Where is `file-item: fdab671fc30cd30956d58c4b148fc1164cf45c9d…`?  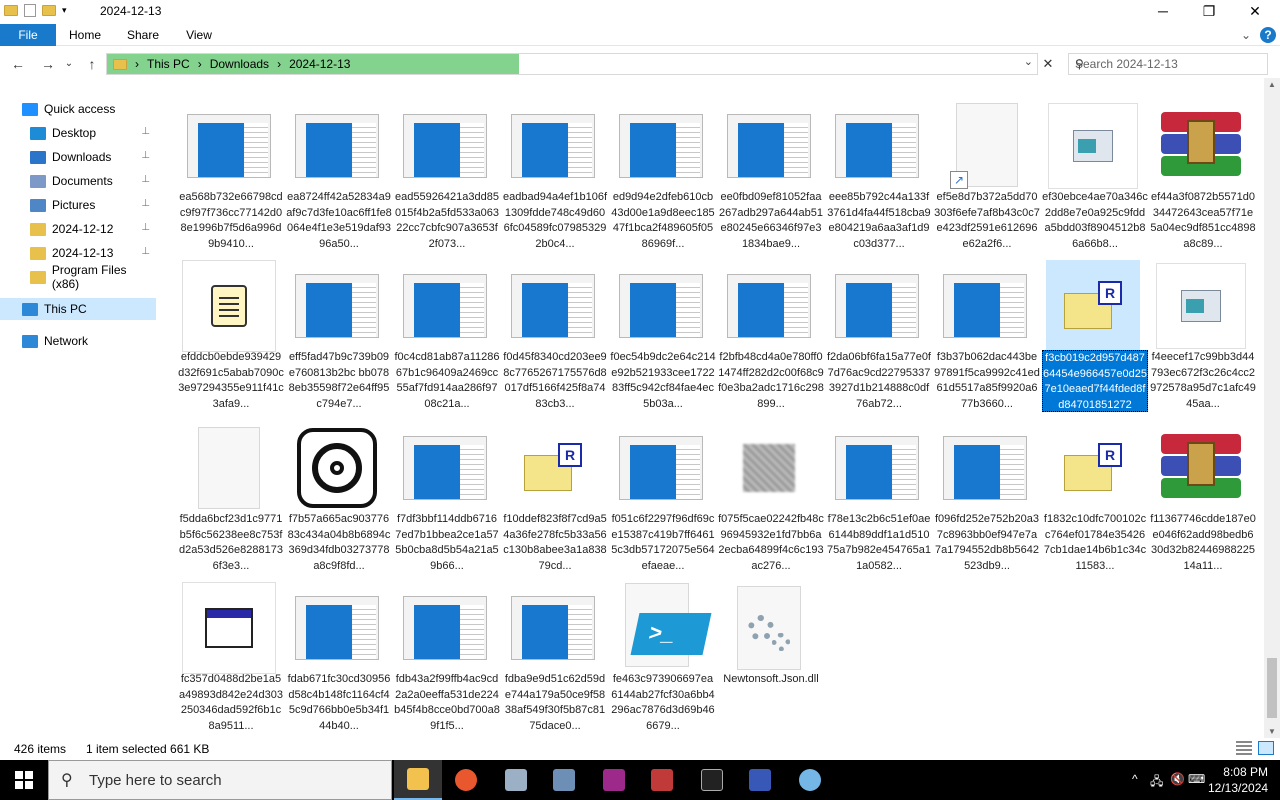 file-item: fdab671fc30cd30956d58c4b148fc1164cf45c9d… is located at coordinates (338, 656).